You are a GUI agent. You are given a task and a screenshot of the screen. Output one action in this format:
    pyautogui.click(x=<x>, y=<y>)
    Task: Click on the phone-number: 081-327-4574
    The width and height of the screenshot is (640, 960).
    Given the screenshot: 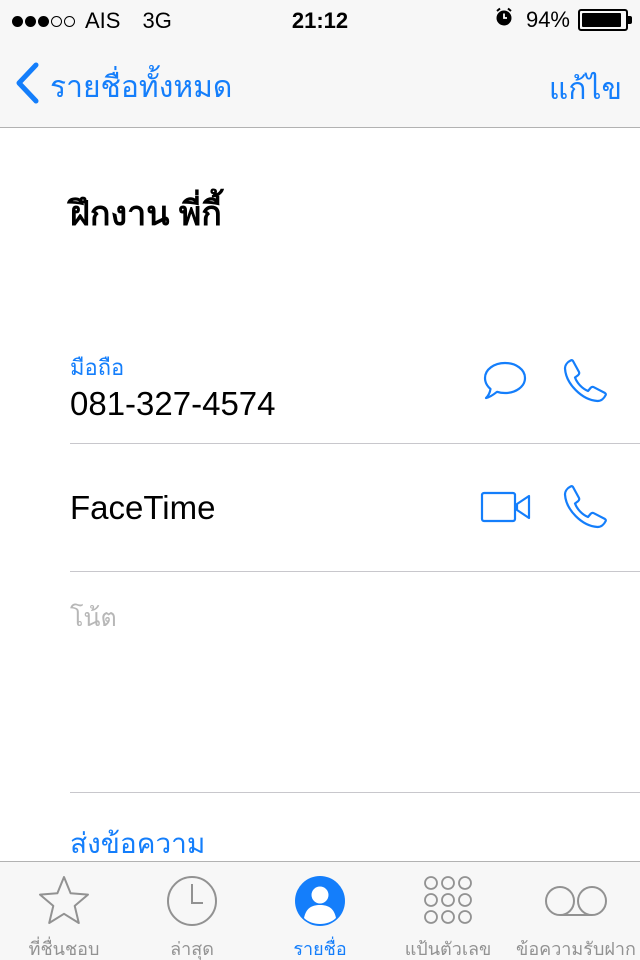 What is the action you would take?
    pyautogui.click(x=173, y=404)
    